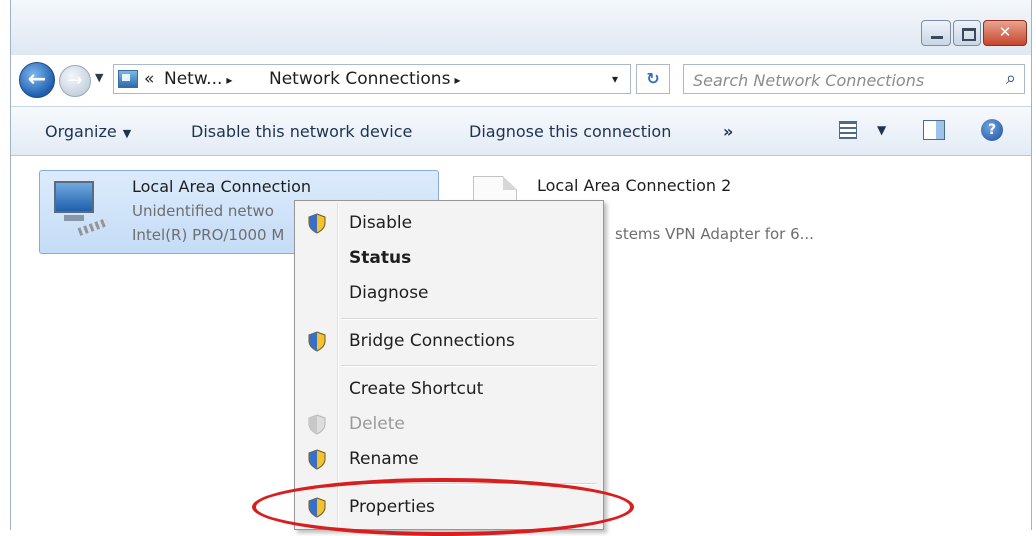  Describe the element at coordinates (449, 424) in the screenshot. I see `menu-item-delete: Delete` at that location.